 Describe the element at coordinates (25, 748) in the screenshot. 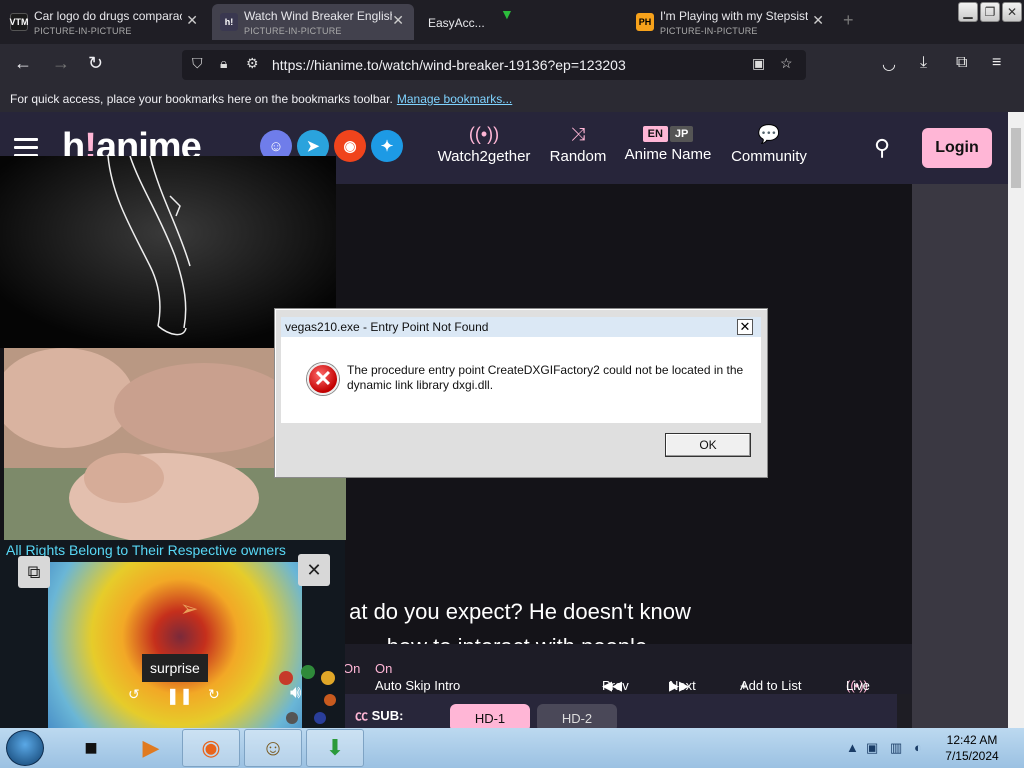

I see `start-button` at that location.